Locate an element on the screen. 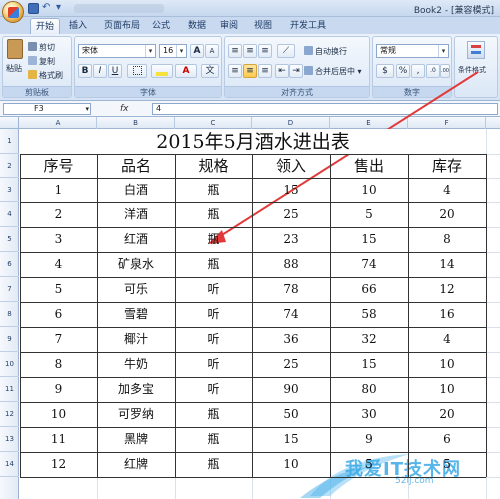 This screenshot has height=499, width=500. tab-page-layout: 页面布局 is located at coordinates (122, 26).